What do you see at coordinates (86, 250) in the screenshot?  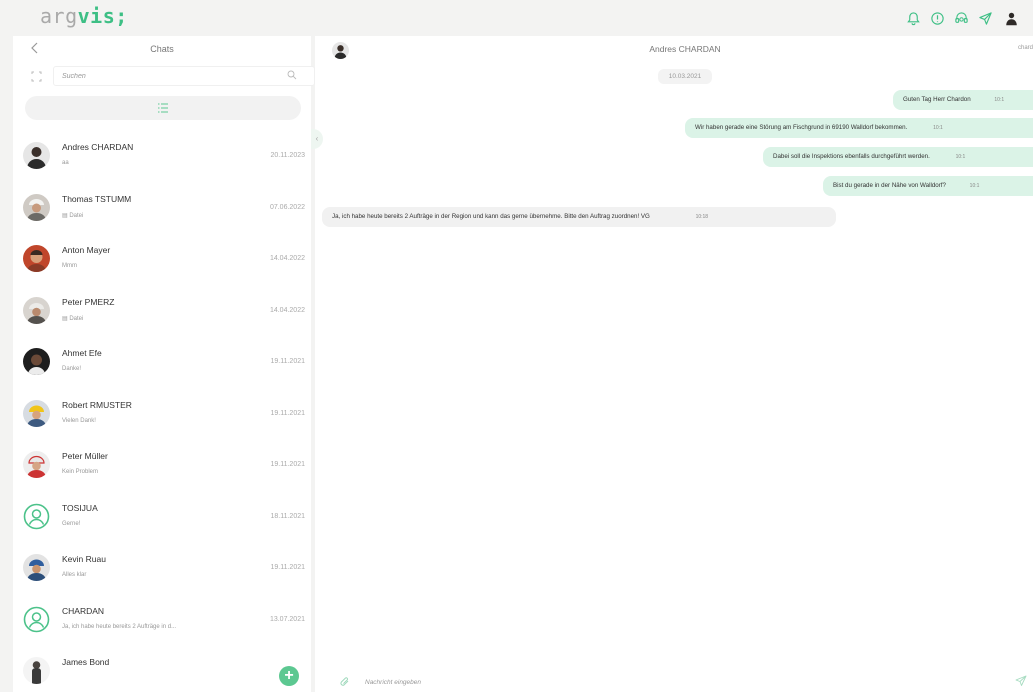 I see `chat-name: Anton Mayer` at bounding box center [86, 250].